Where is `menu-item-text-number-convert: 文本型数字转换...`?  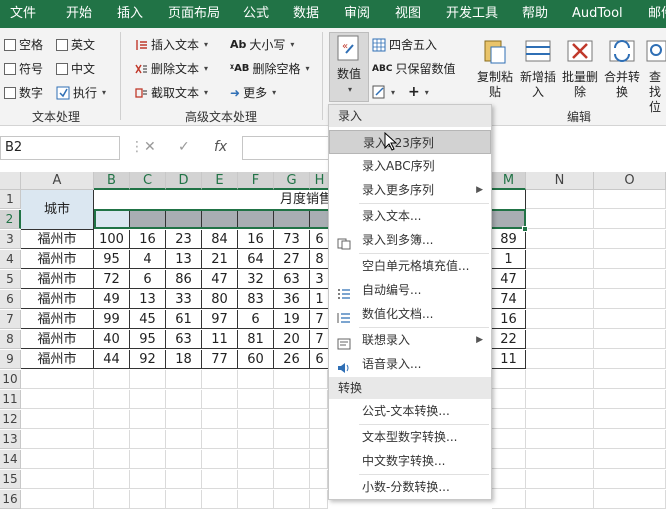 menu-item-text-number-convert: 文本型数字转换... is located at coordinates (410, 437).